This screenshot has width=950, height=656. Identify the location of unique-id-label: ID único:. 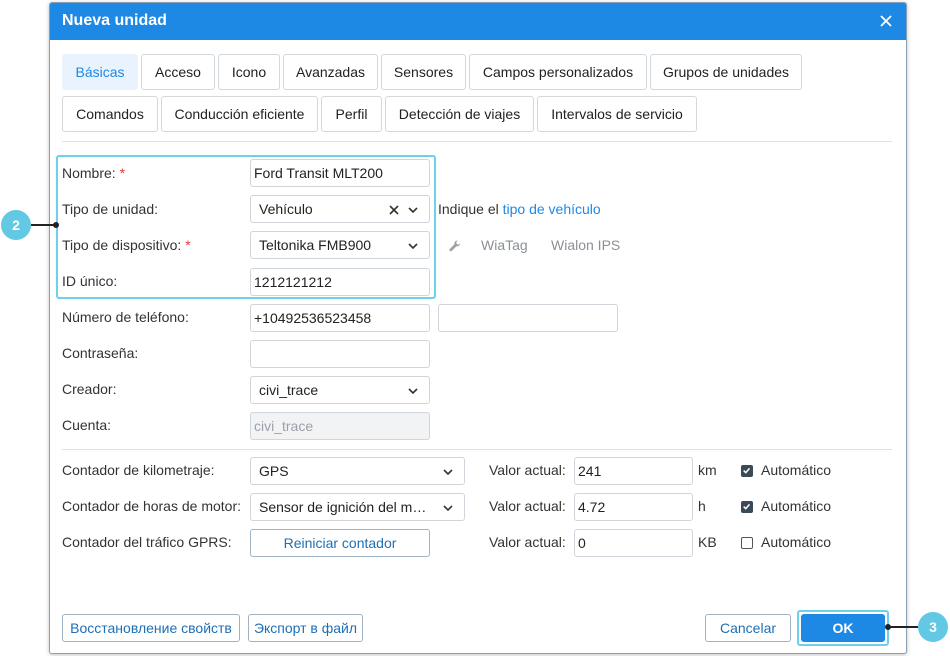
(90, 281).